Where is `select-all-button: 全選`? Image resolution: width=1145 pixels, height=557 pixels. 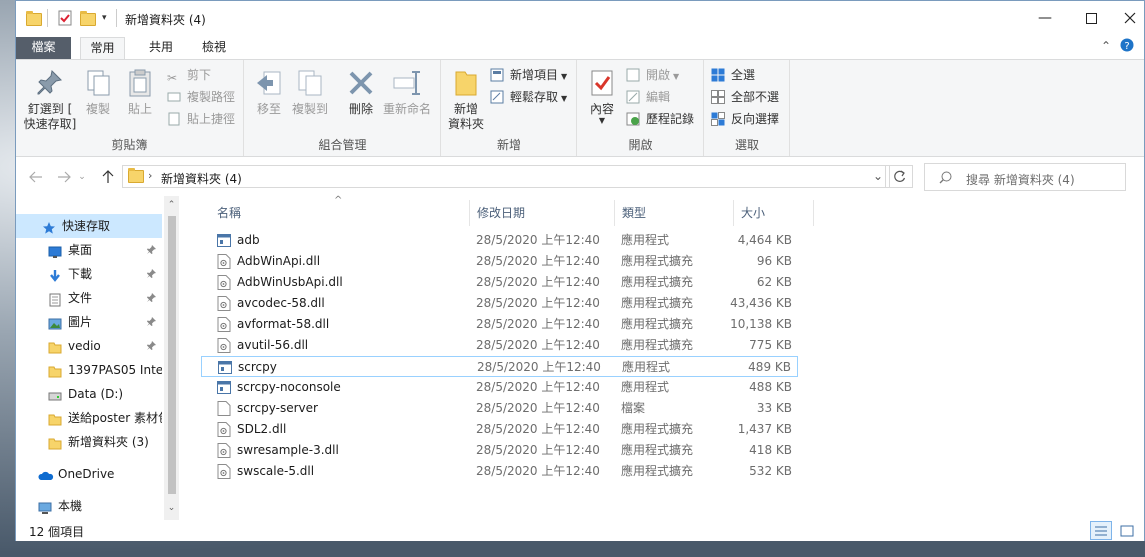 select-all-button: 全選 is located at coordinates (733, 75).